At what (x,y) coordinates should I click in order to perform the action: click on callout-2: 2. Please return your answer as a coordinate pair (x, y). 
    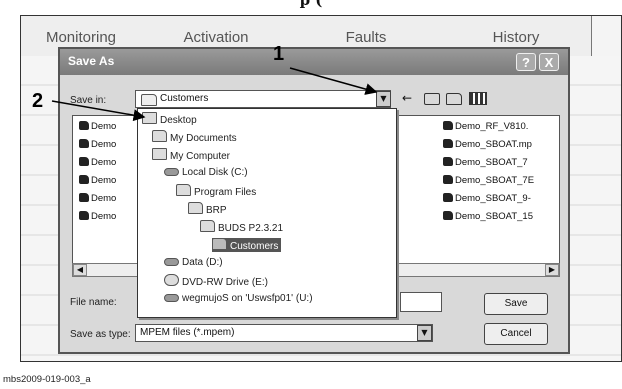
    Looking at the image, I should click on (38, 101).